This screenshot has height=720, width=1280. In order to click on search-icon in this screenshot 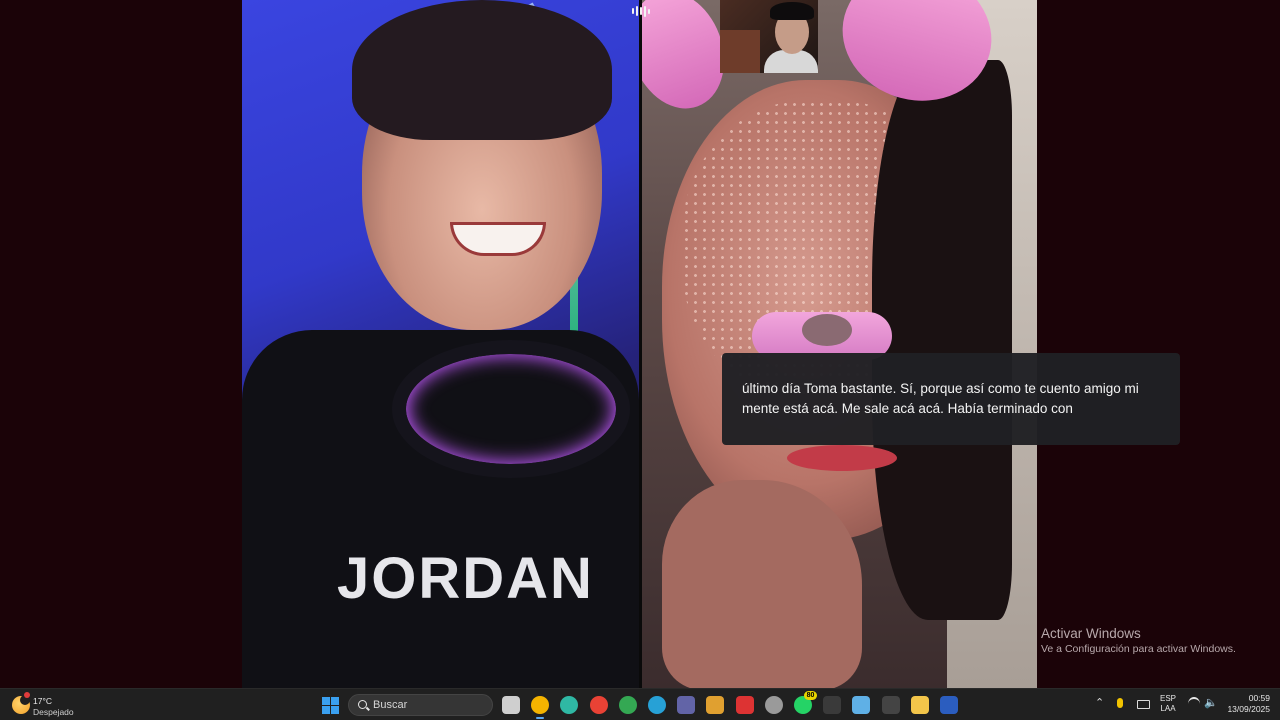, I will do `click(362, 704)`.